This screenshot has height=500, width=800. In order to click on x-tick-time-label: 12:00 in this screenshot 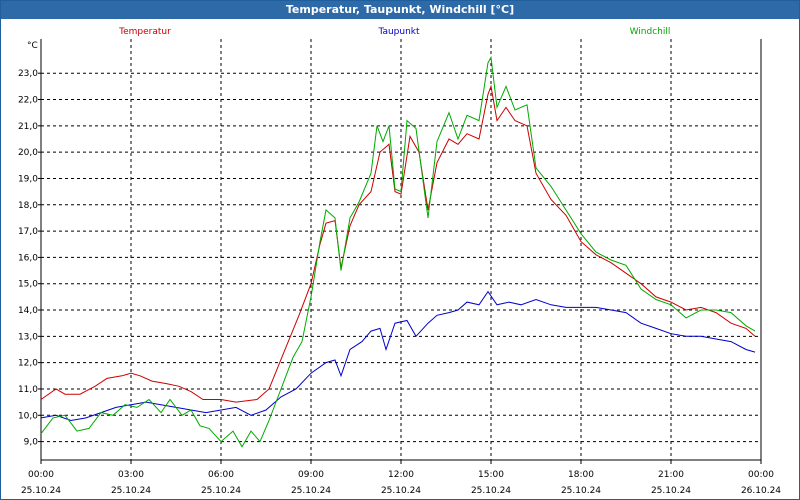, I will do `click(401, 475)`.